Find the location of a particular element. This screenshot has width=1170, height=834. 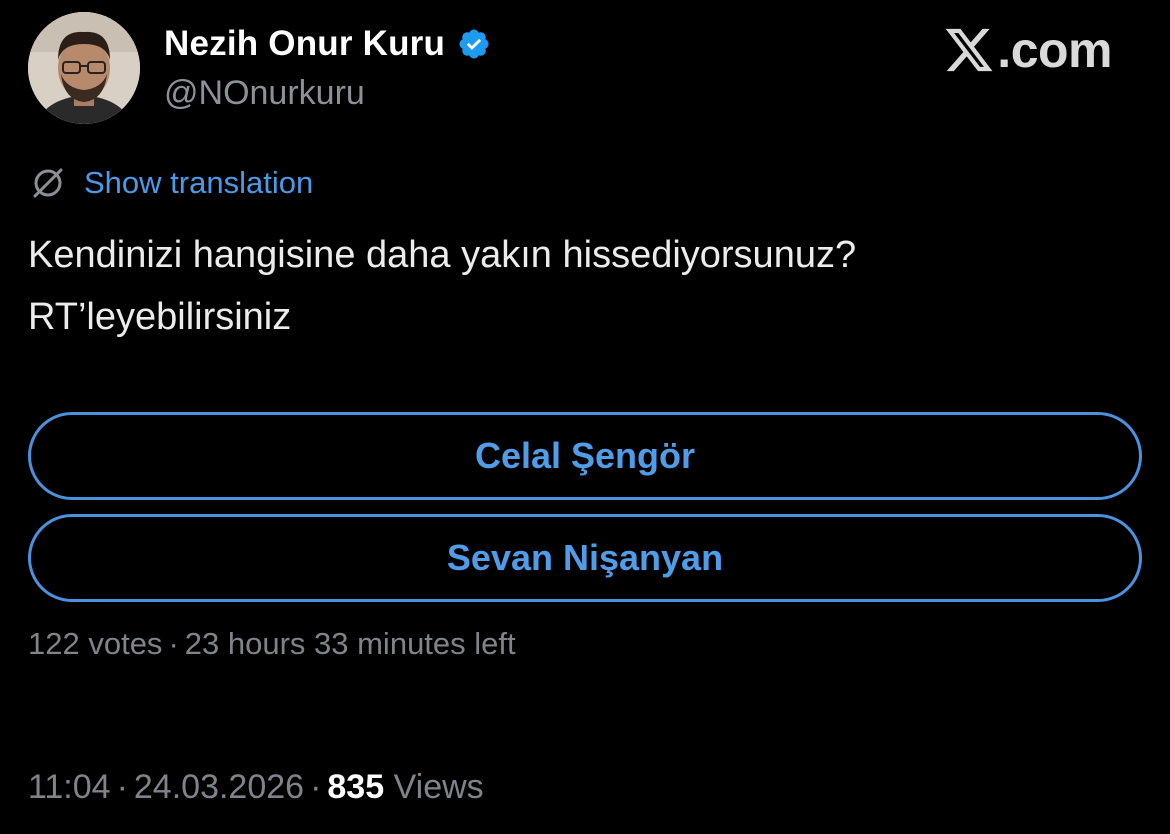

tweet-date: 24.03.2026 is located at coordinates (219, 787).